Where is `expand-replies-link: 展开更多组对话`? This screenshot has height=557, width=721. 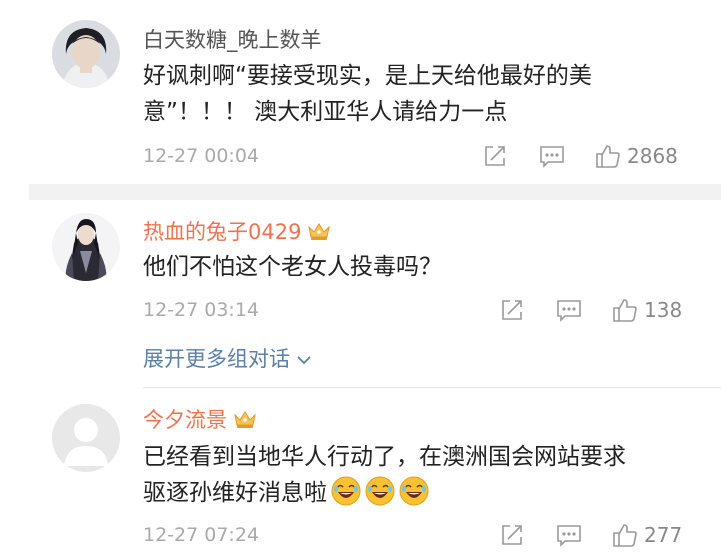
expand-replies-link: 展开更多组对话 is located at coordinates (227, 358).